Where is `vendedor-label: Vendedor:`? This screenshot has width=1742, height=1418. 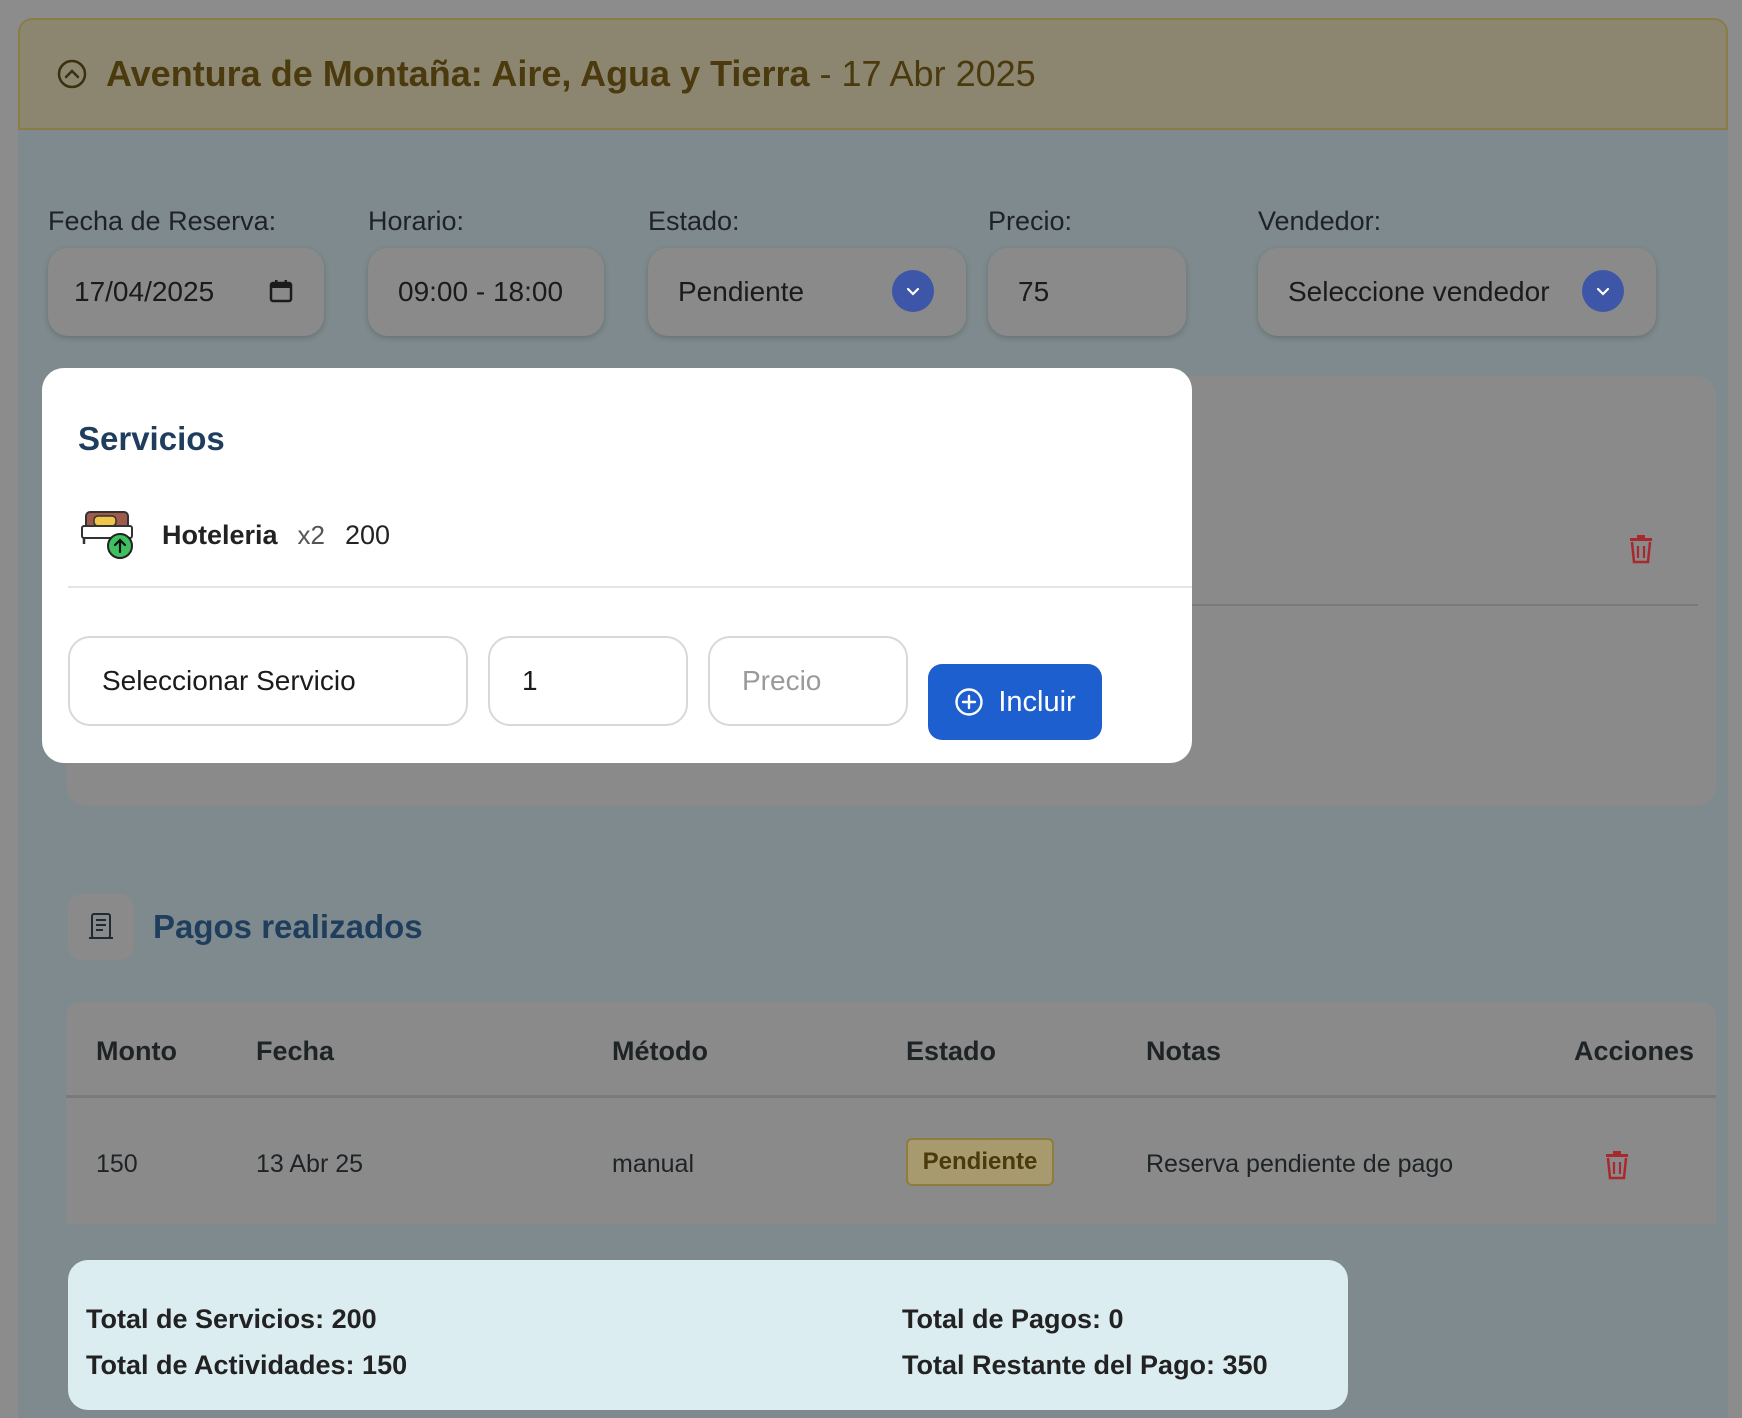 vendedor-label: Vendedor: is located at coordinates (1320, 221).